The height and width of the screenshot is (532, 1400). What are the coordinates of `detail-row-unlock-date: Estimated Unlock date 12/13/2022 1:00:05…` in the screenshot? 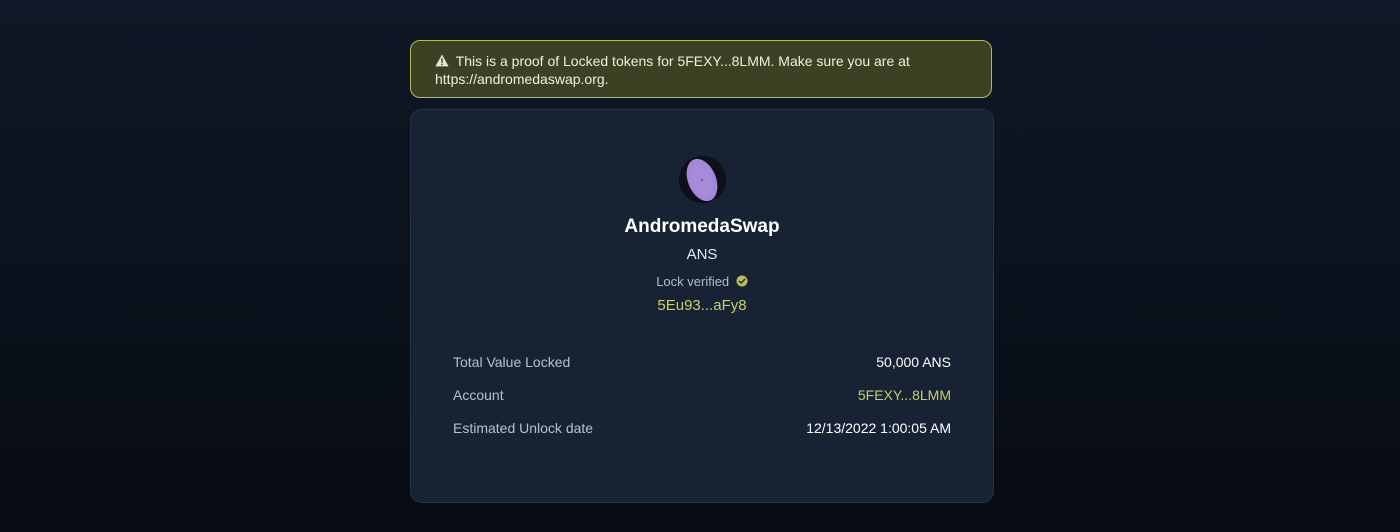 It's located at (702, 435).